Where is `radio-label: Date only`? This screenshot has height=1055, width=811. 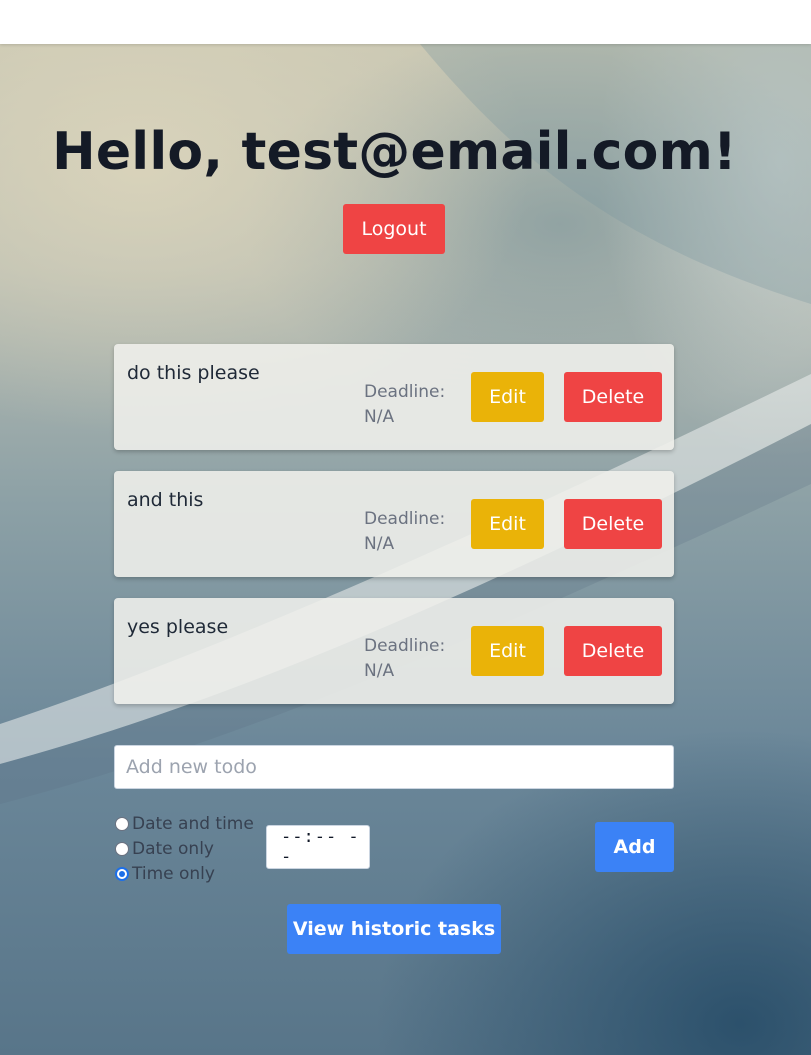 radio-label: Date only is located at coordinates (173, 848).